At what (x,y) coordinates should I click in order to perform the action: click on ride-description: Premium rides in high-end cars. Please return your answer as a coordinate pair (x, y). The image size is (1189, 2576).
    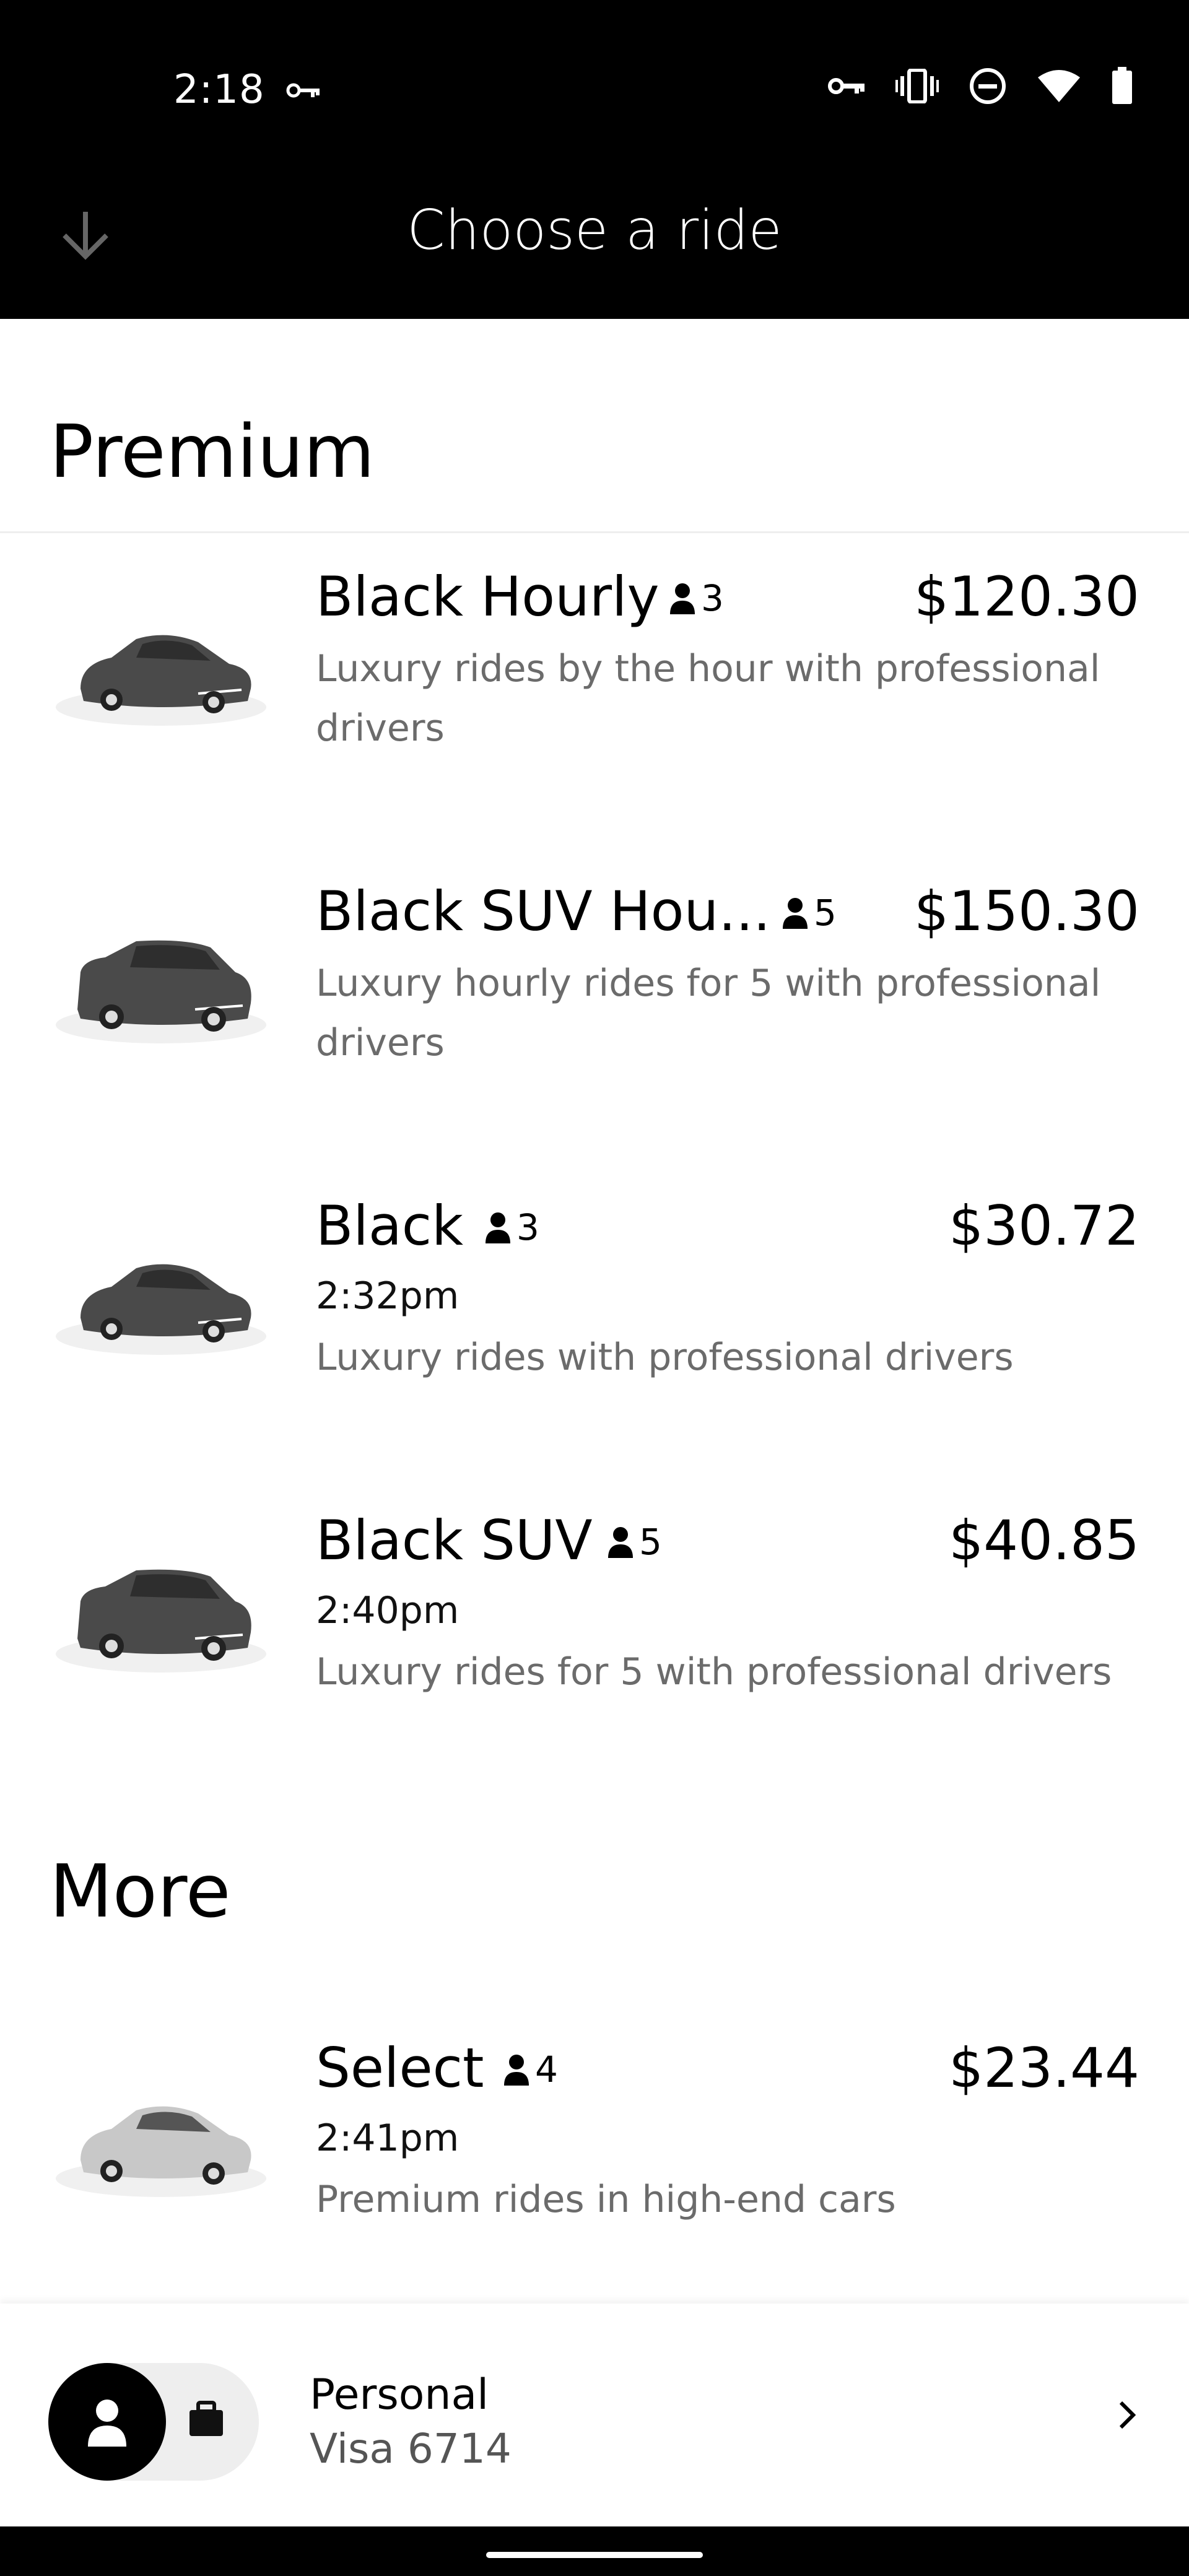
    Looking at the image, I should click on (606, 2199).